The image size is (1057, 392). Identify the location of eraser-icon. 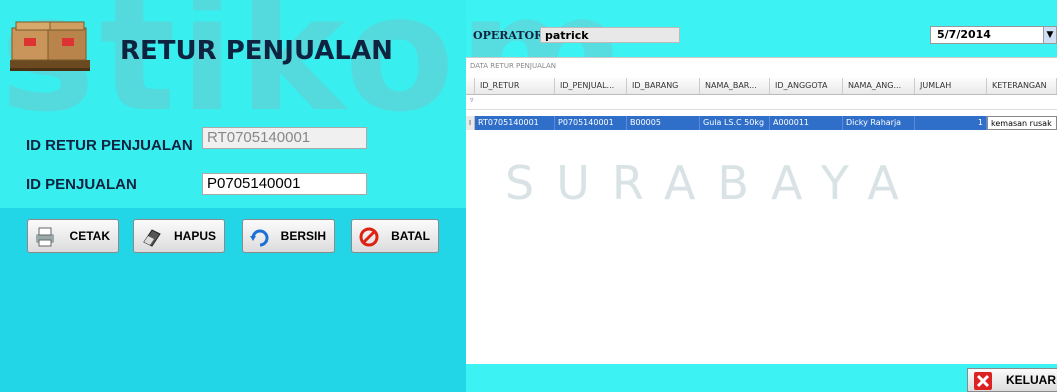
(152, 238).